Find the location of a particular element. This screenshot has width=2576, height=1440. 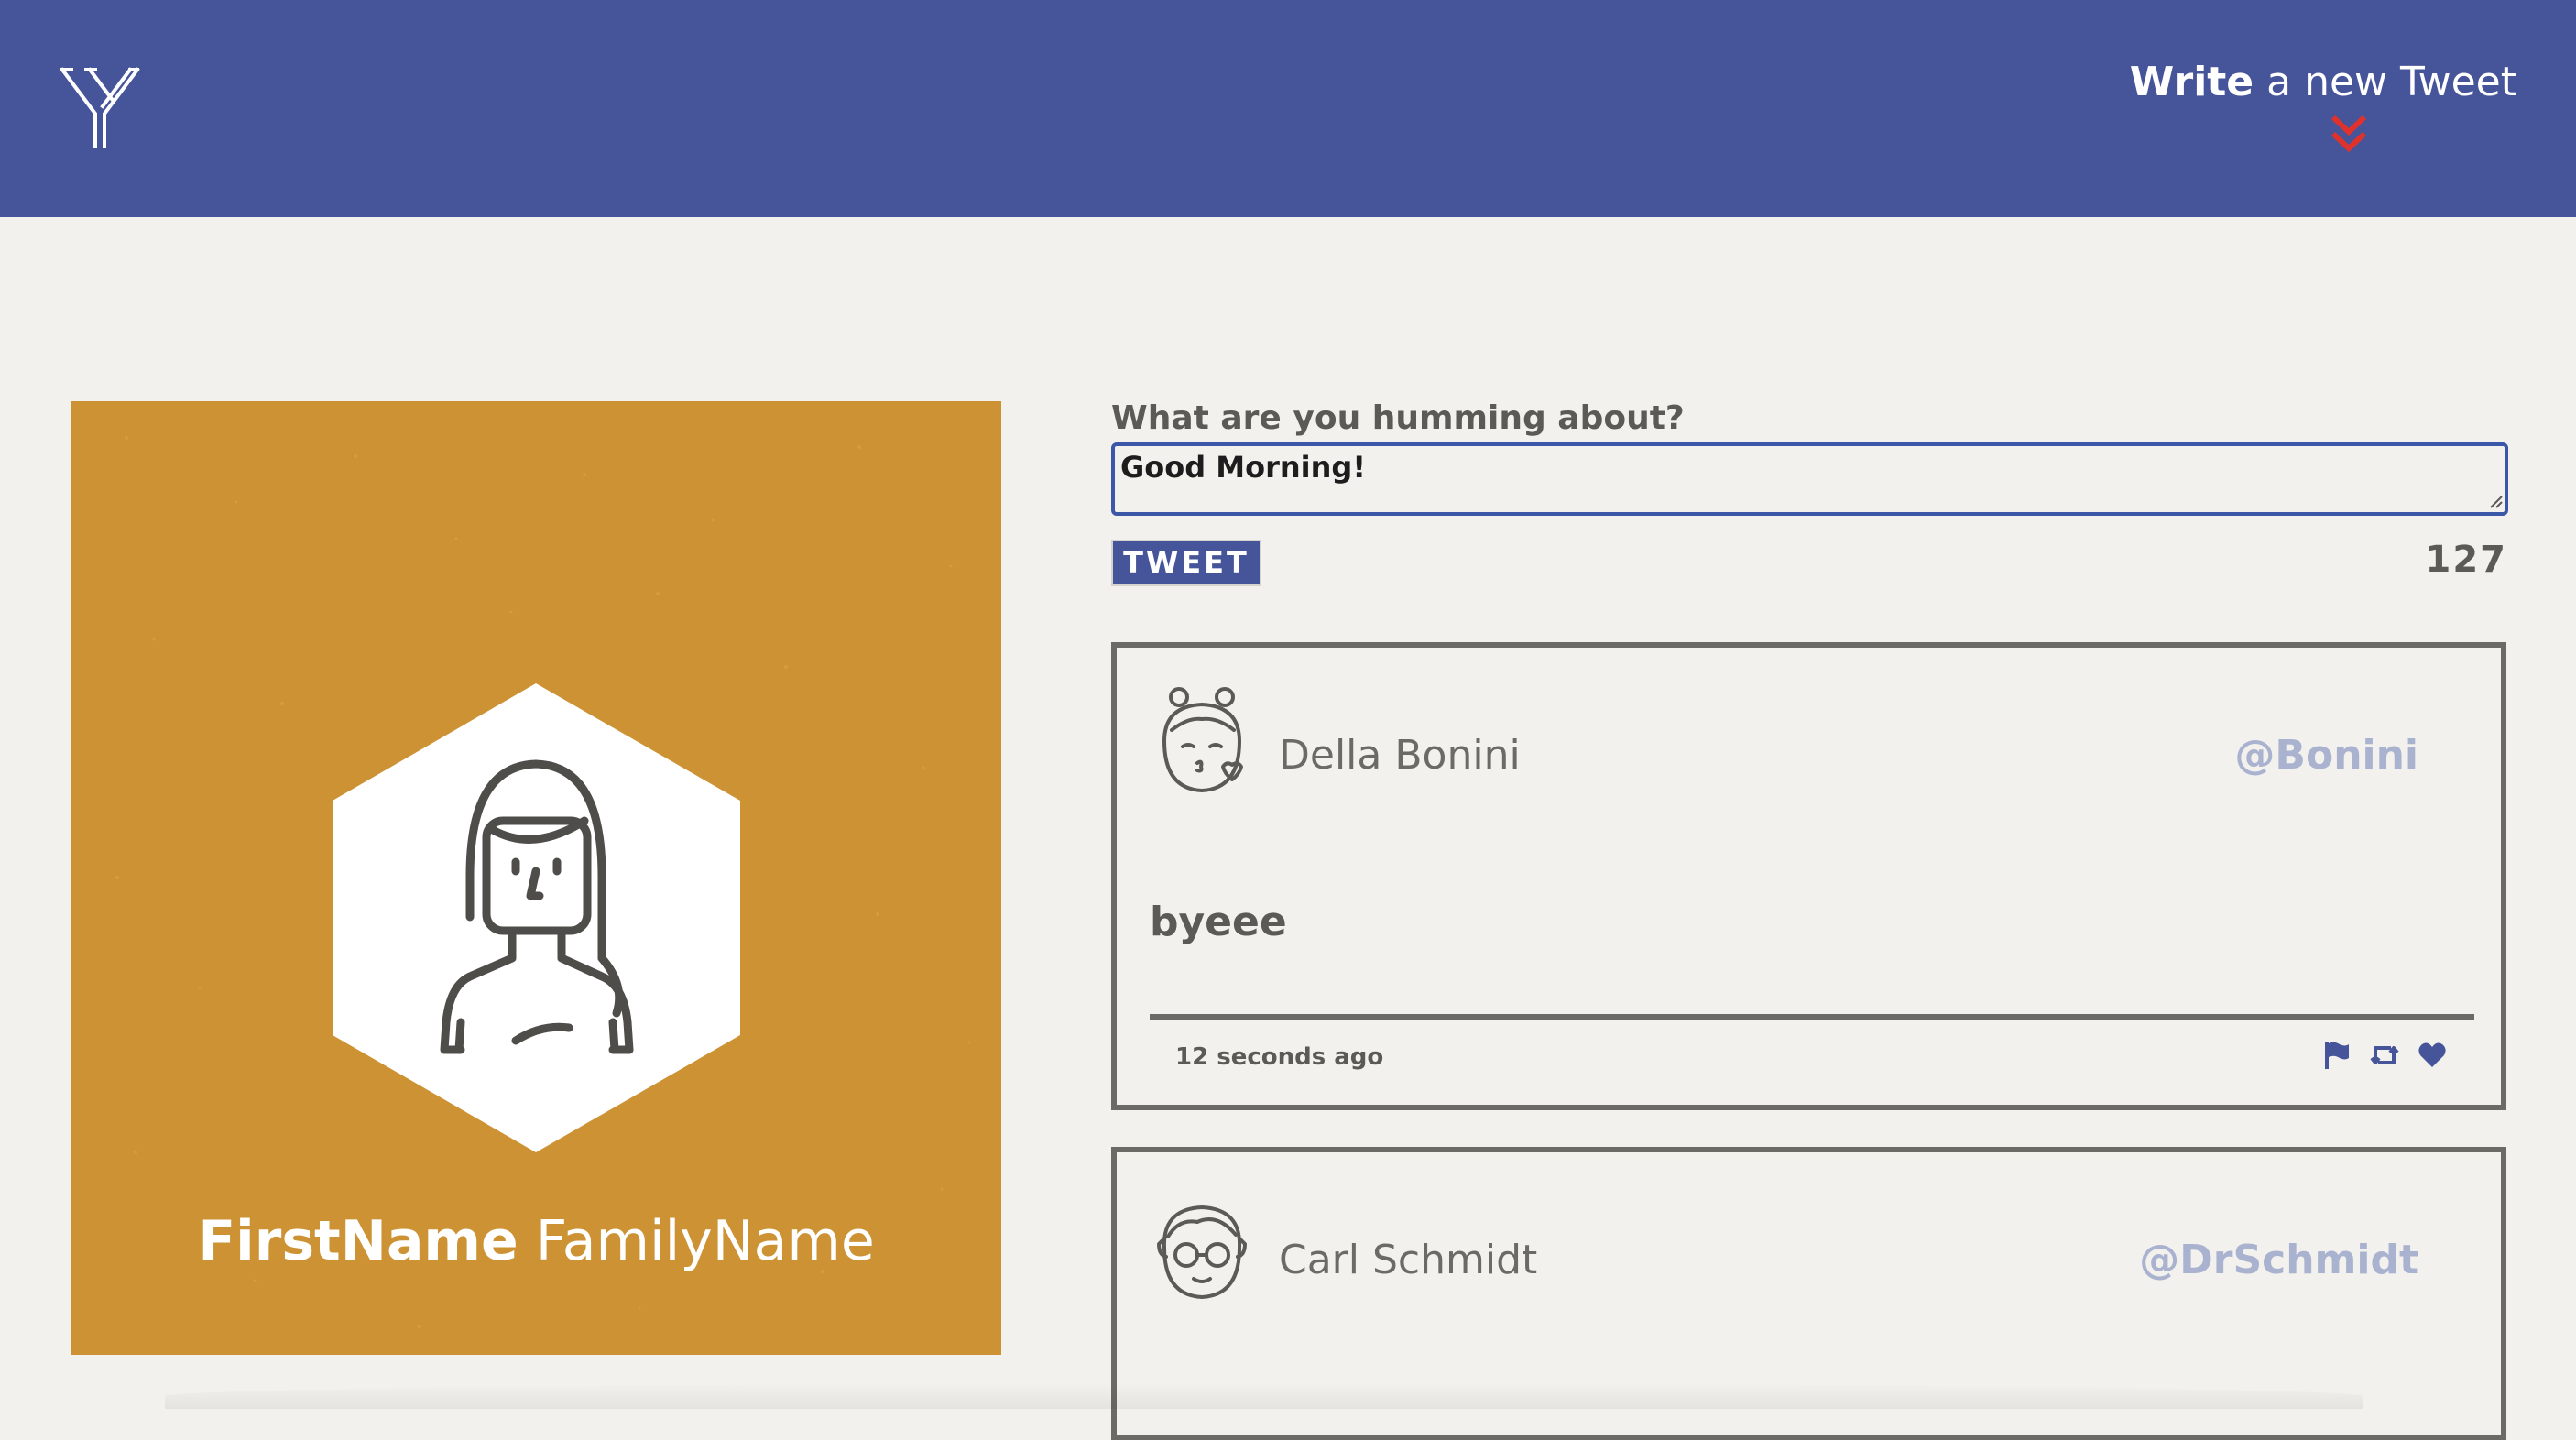

profile-family-name: FamilyName is located at coordinates (705, 1241).